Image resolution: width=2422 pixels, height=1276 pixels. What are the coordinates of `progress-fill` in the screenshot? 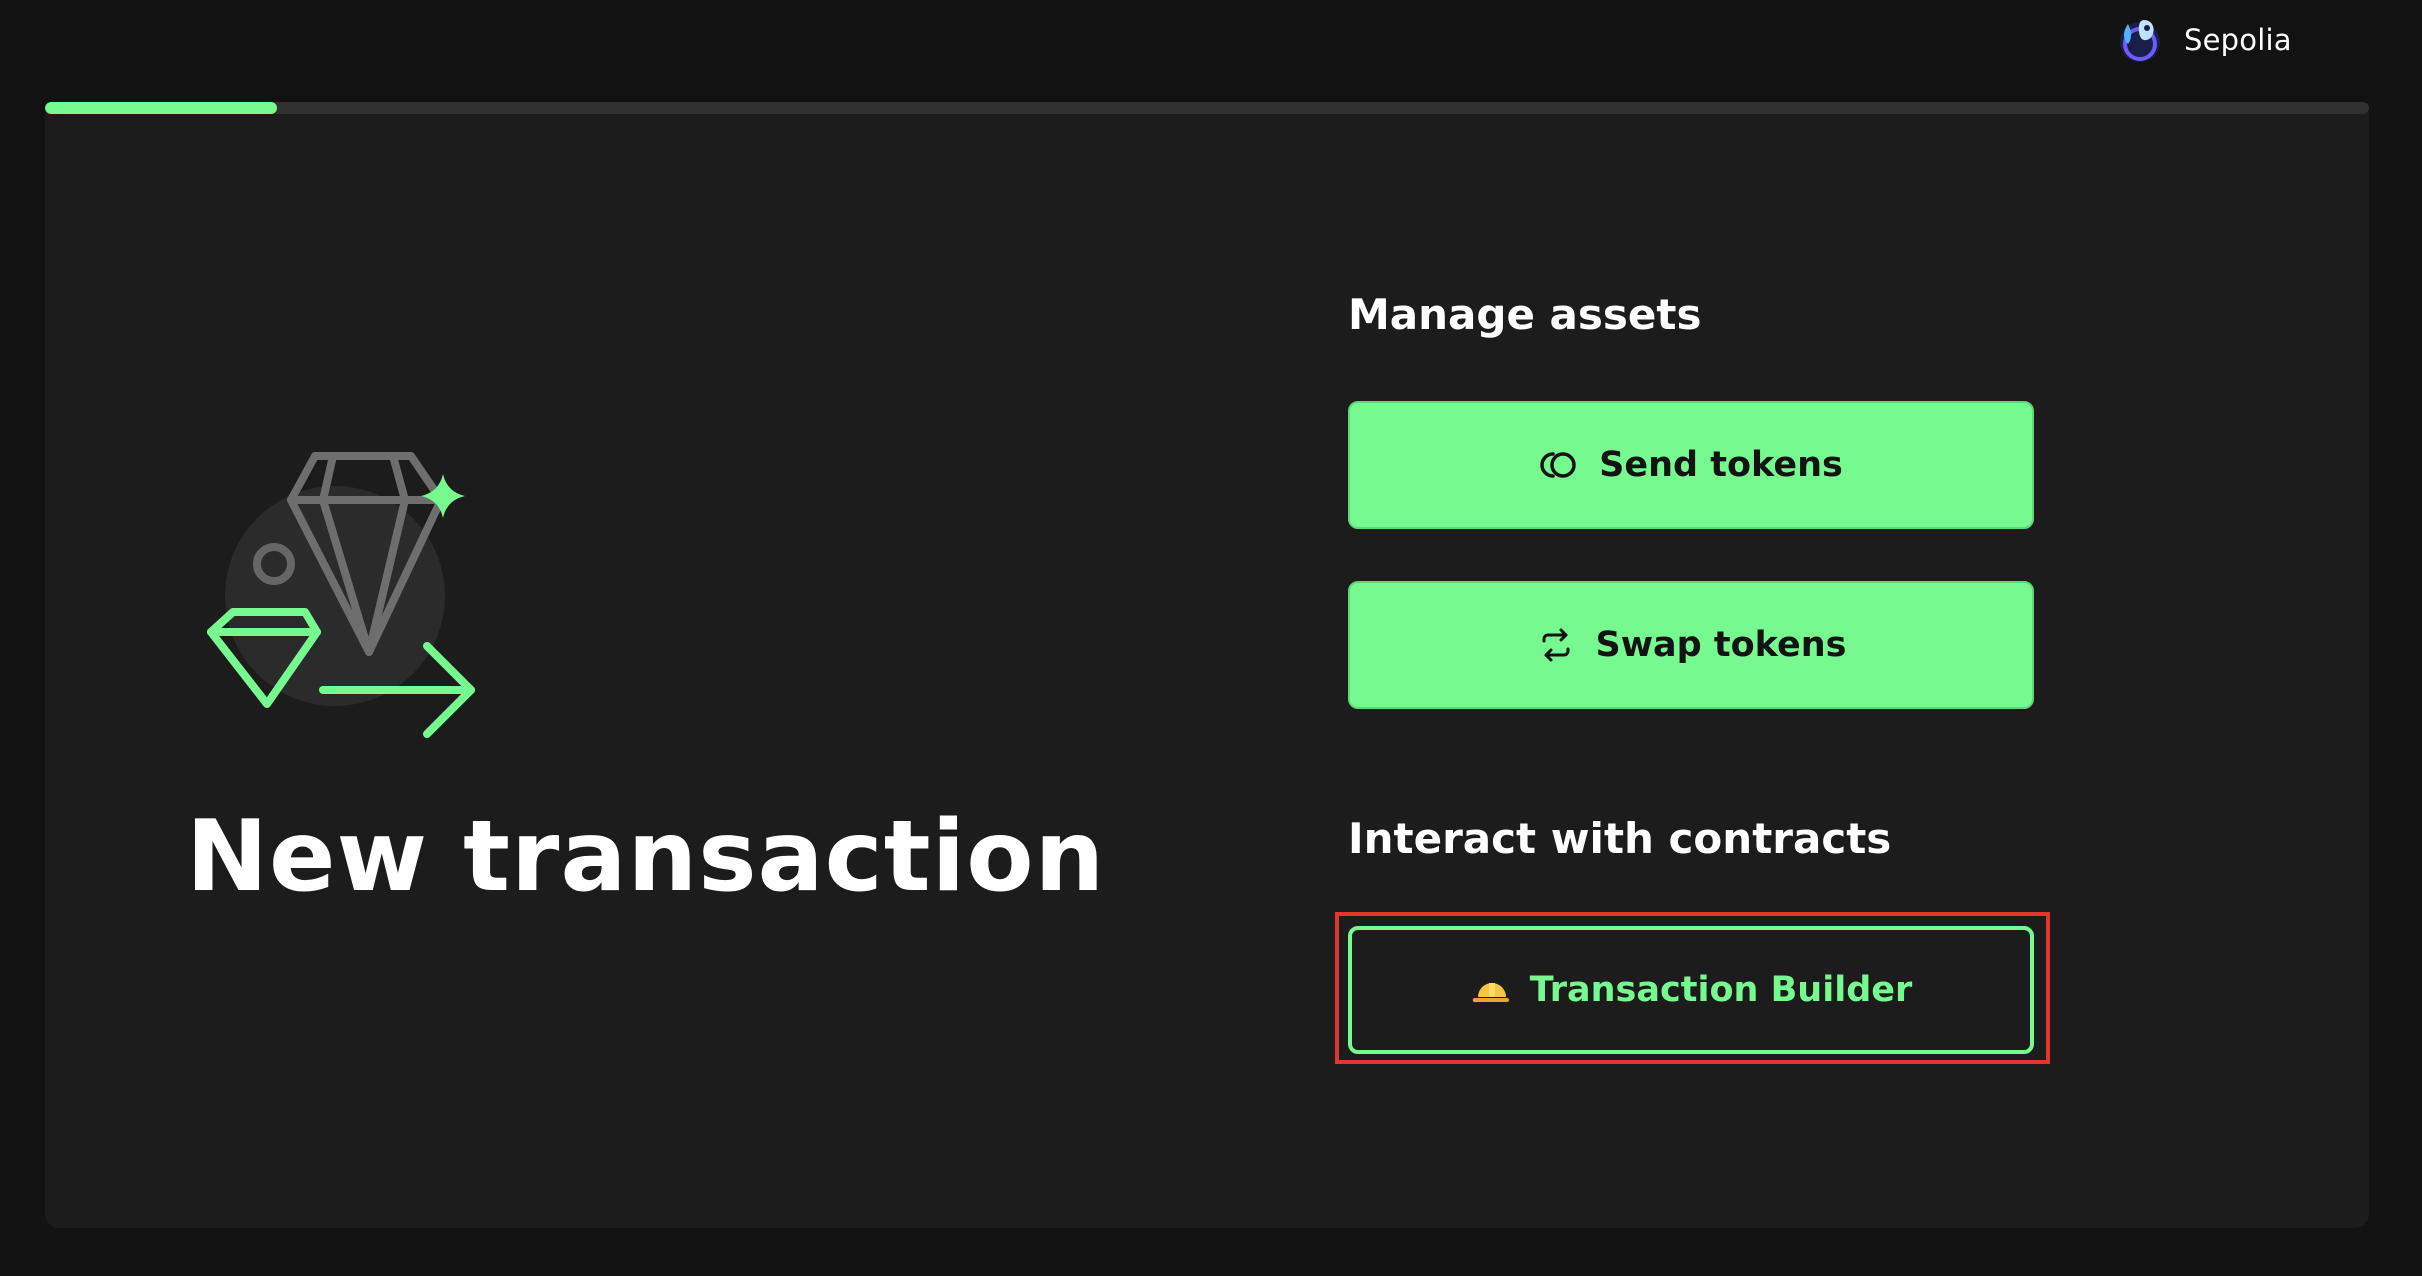 It's located at (161, 108).